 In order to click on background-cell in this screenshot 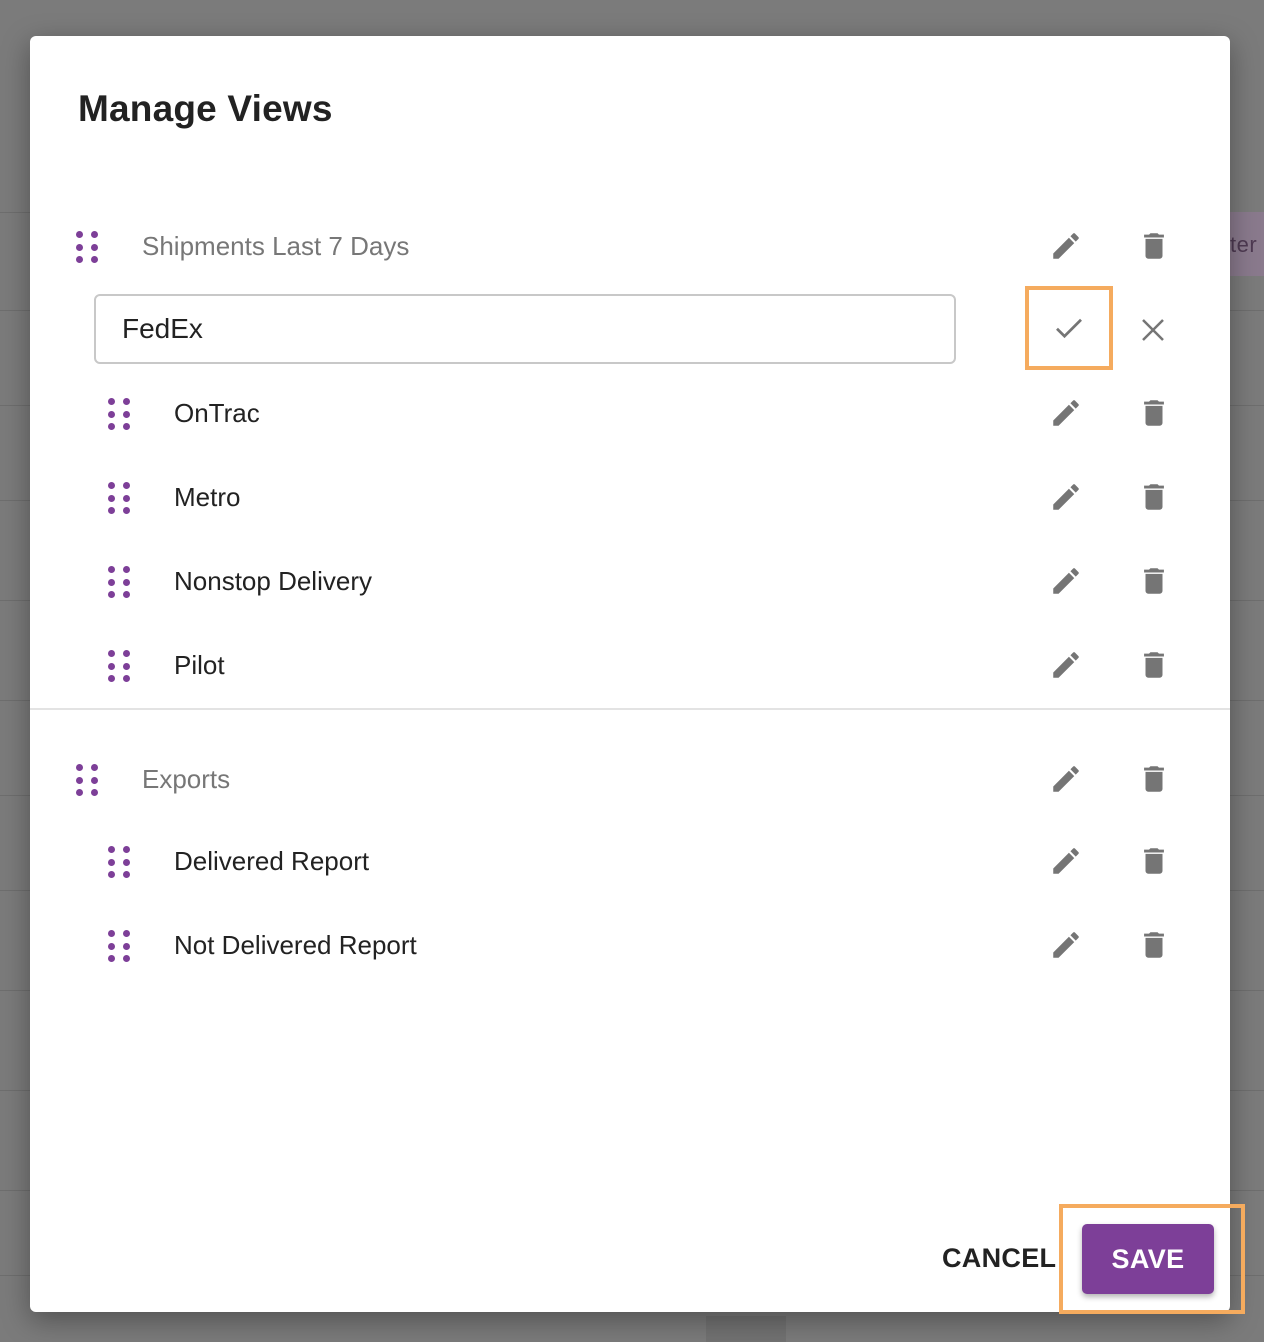, I will do `click(746, 1329)`.